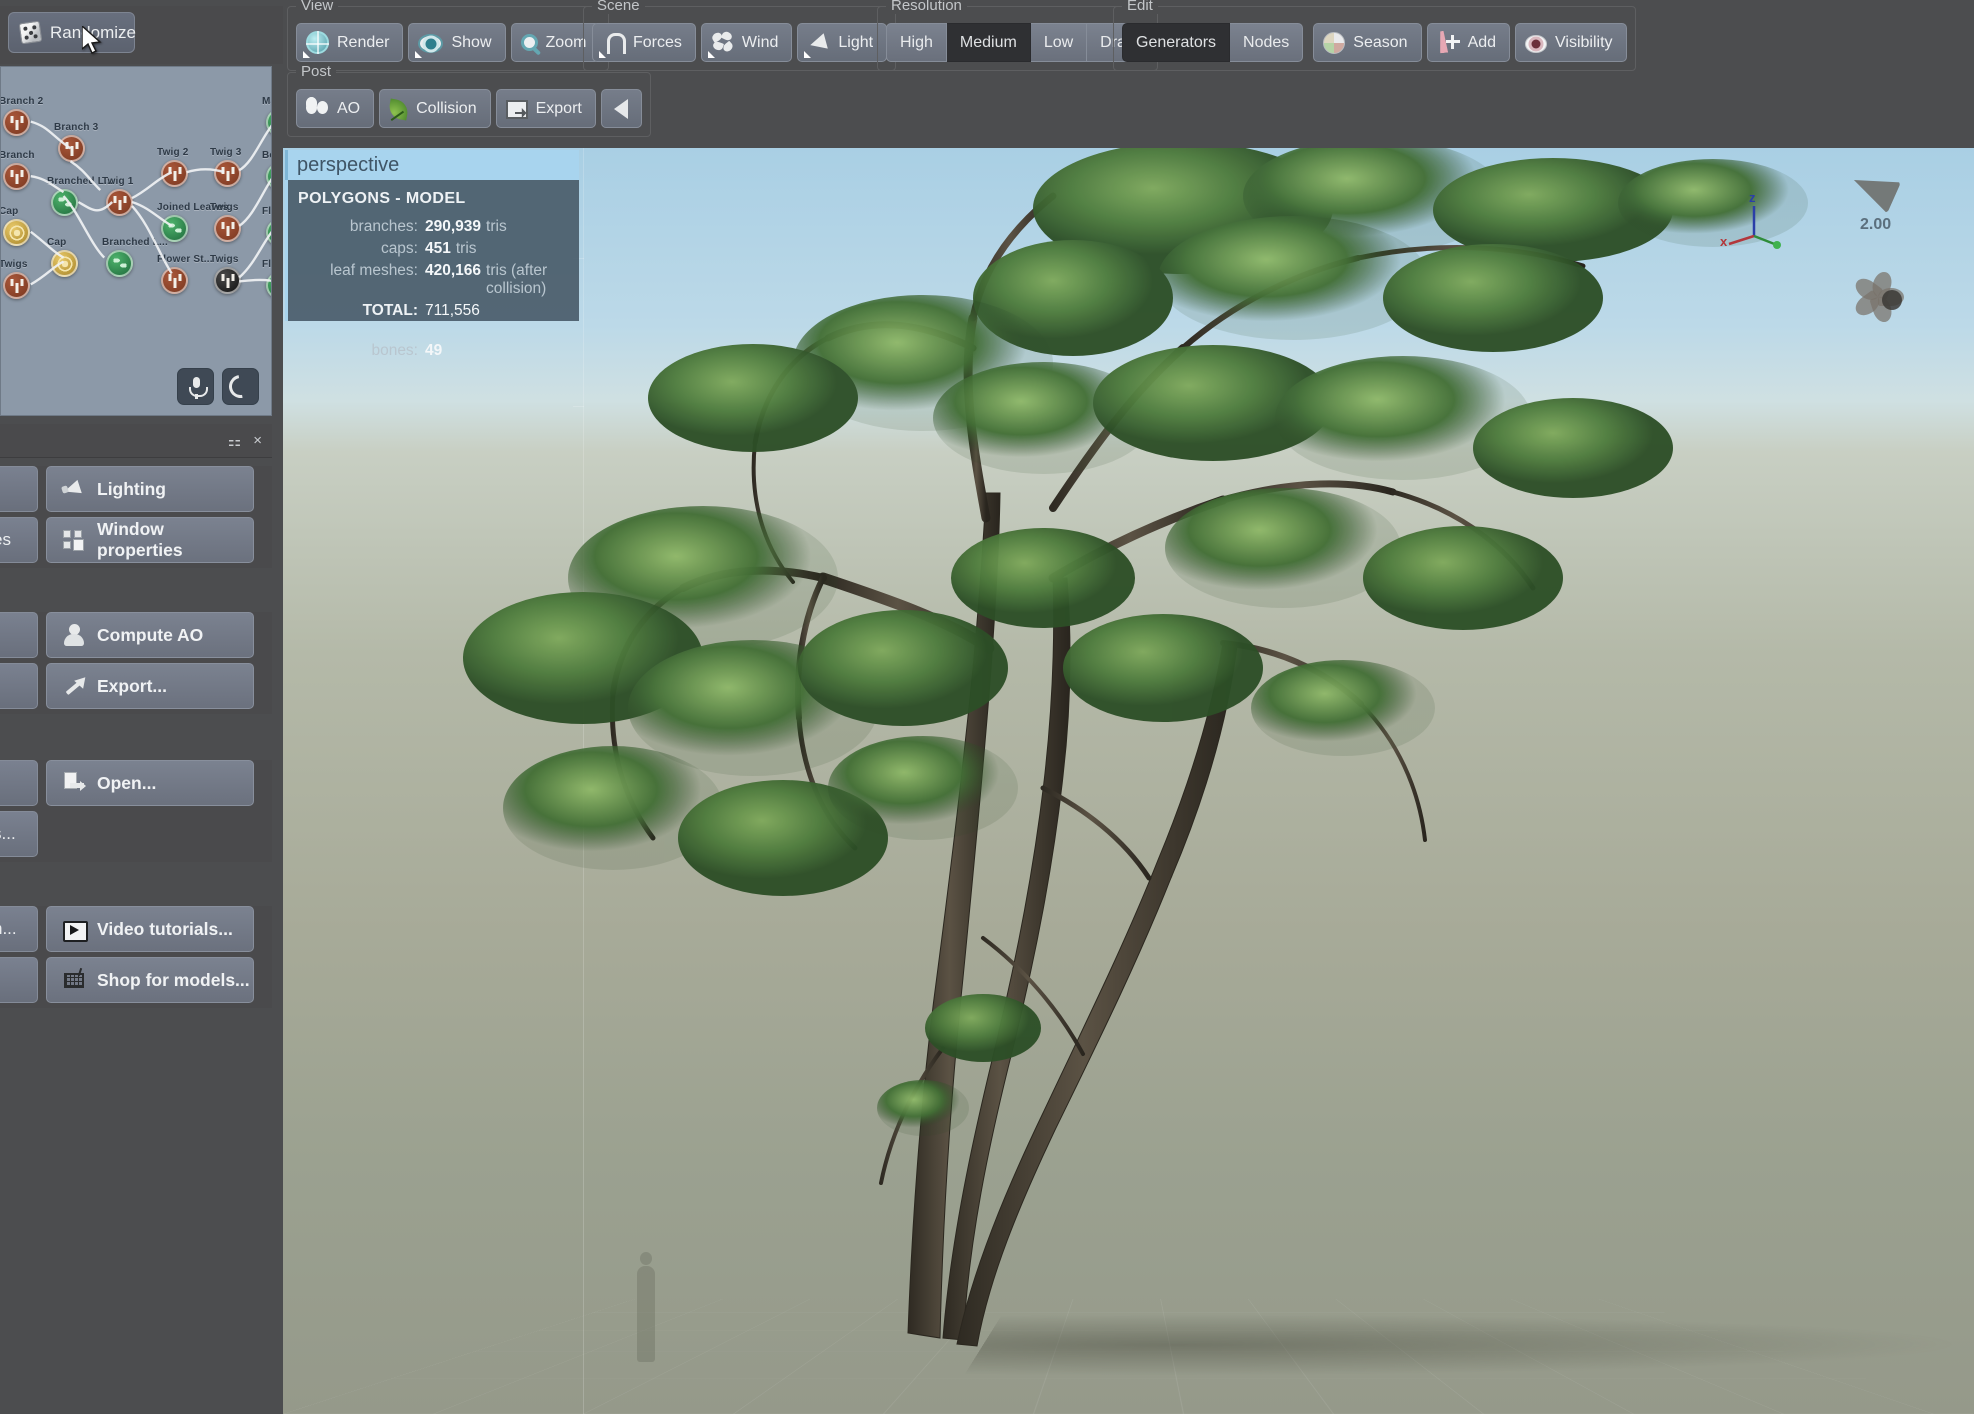 The height and width of the screenshot is (1414, 1974). I want to click on toolbar-button-add: Add, so click(1468, 42).